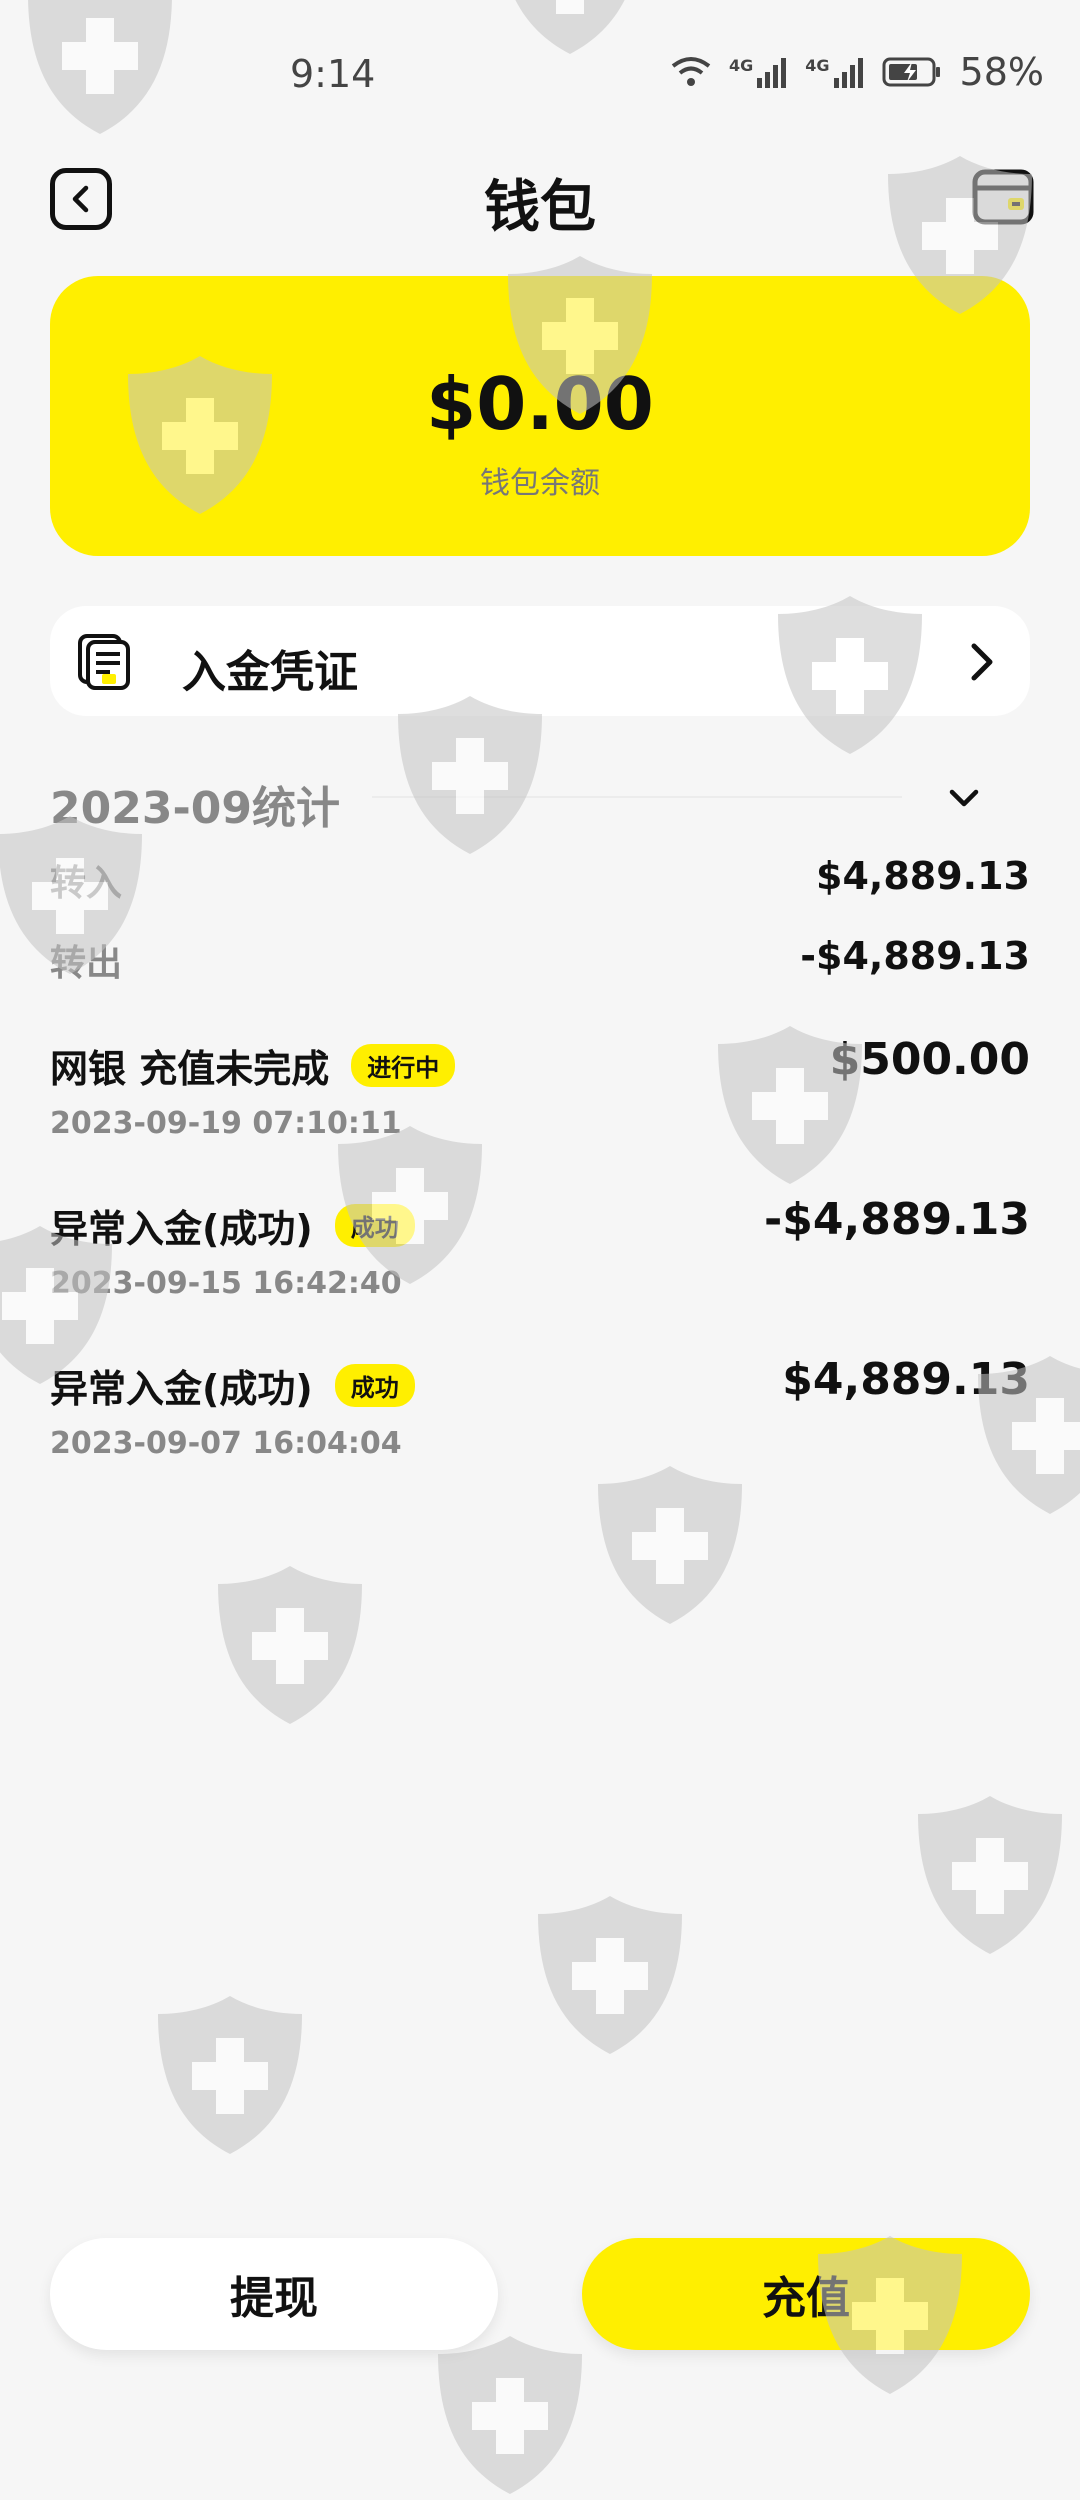 This screenshot has height=2500, width=1080. Describe the element at coordinates (540, 1090) in the screenshot. I see `transaction-item: 网银 充值未完成 进行中 2023-09-19 07:10:11 $500.00` at that location.